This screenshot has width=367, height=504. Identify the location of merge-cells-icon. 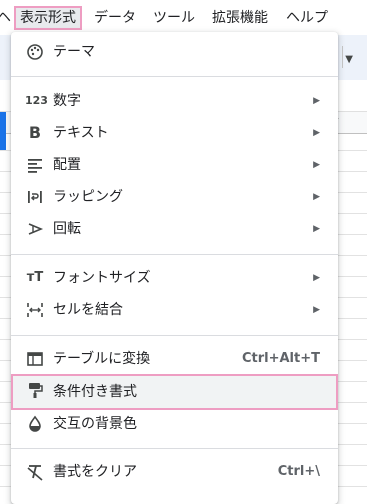
(35, 310).